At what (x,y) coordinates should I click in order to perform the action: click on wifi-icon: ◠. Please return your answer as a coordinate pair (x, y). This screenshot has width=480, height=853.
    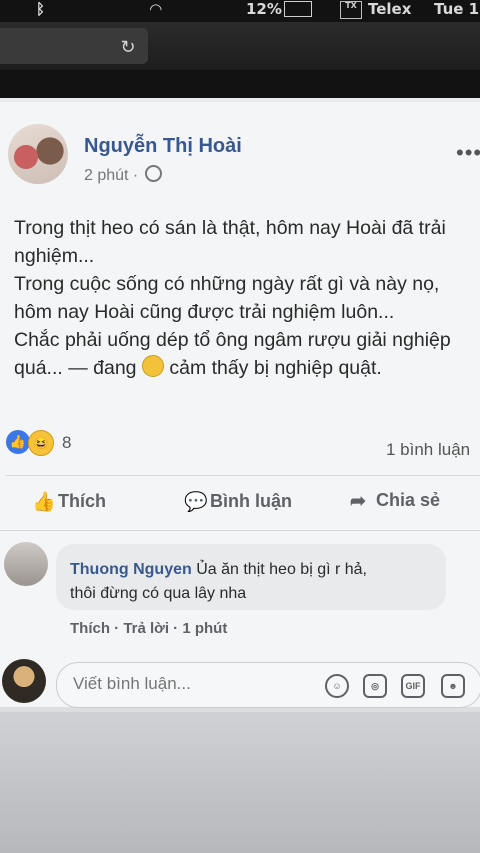
    Looking at the image, I should click on (156, 9).